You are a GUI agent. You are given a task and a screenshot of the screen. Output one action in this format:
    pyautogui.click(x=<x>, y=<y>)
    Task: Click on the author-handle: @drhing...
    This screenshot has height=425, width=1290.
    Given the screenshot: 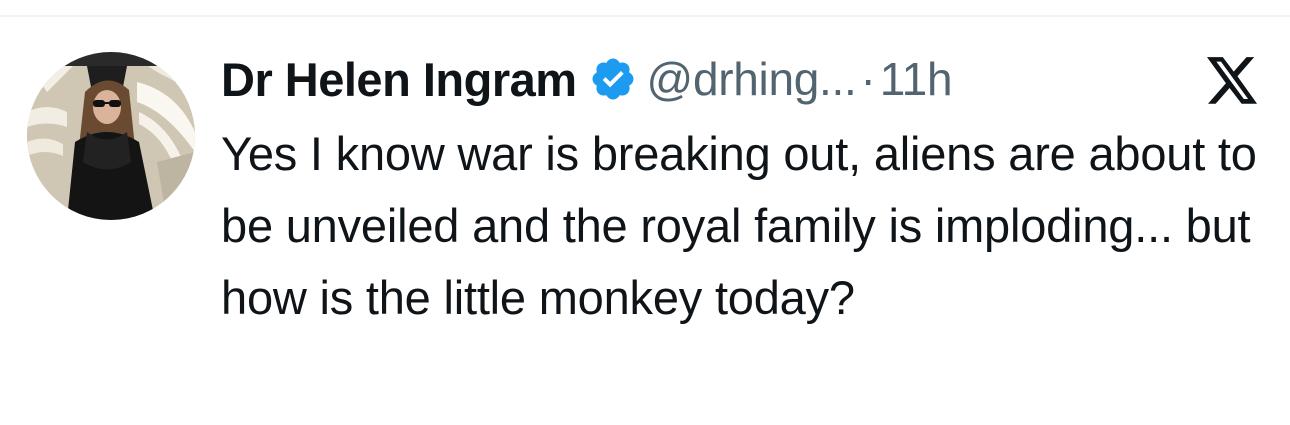 What is the action you would take?
    pyautogui.click(x=752, y=79)
    